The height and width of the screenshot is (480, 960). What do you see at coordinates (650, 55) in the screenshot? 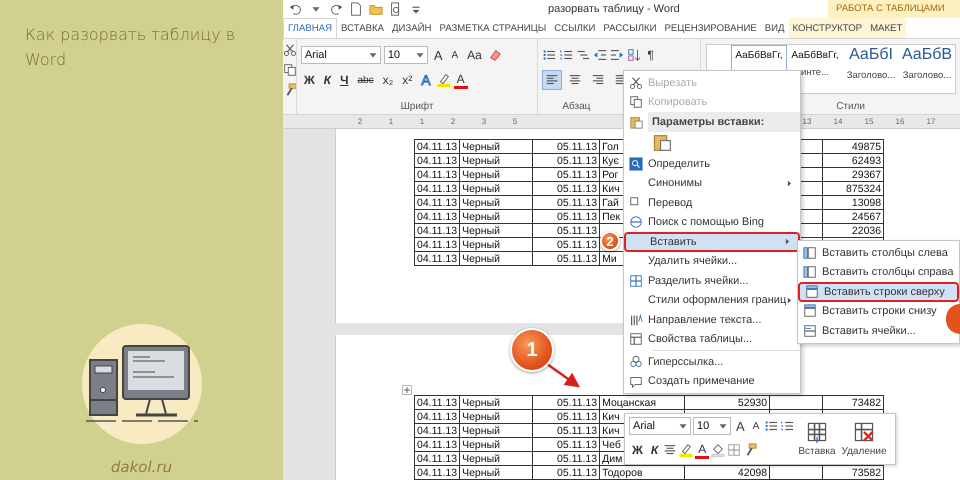
I see `show-marks-button: ¶` at bounding box center [650, 55].